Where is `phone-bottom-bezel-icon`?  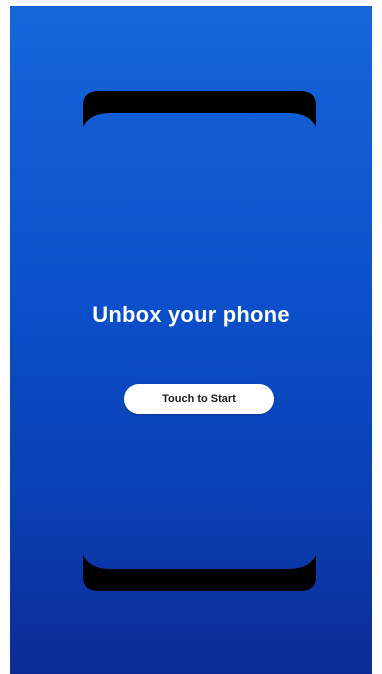
phone-bottom-bezel-icon is located at coordinates (199, 573).